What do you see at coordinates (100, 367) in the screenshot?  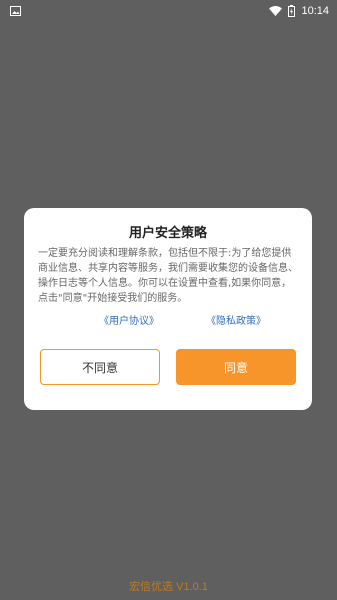 I see `disagree-button: 不同意` at bounding box center [100, 367].